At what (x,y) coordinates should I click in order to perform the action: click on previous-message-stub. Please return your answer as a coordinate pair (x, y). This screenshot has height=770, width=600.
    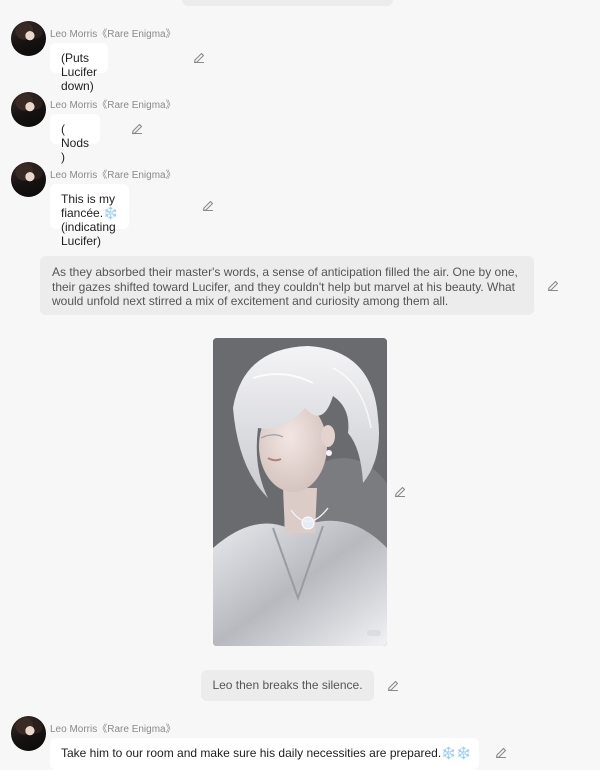
    Looking at the image, I should click on (287, 3).